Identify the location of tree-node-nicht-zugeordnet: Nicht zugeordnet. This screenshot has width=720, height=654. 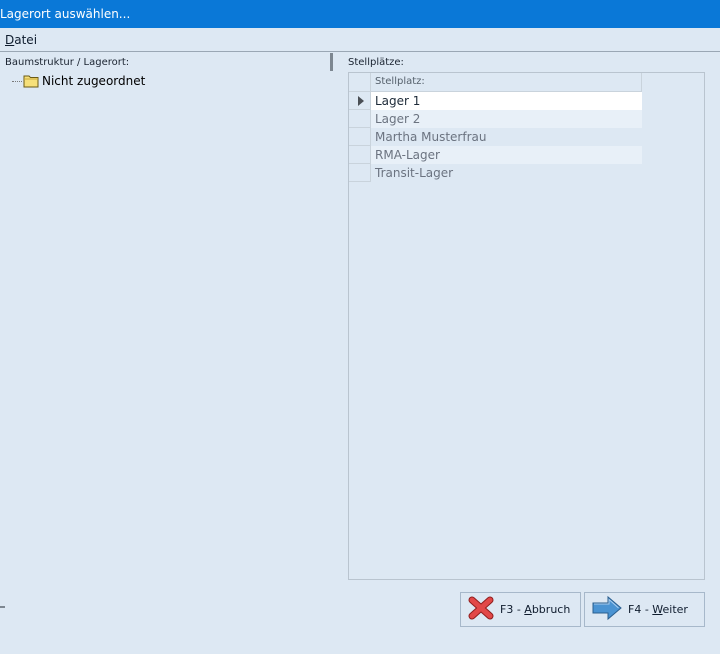
(78, 81).